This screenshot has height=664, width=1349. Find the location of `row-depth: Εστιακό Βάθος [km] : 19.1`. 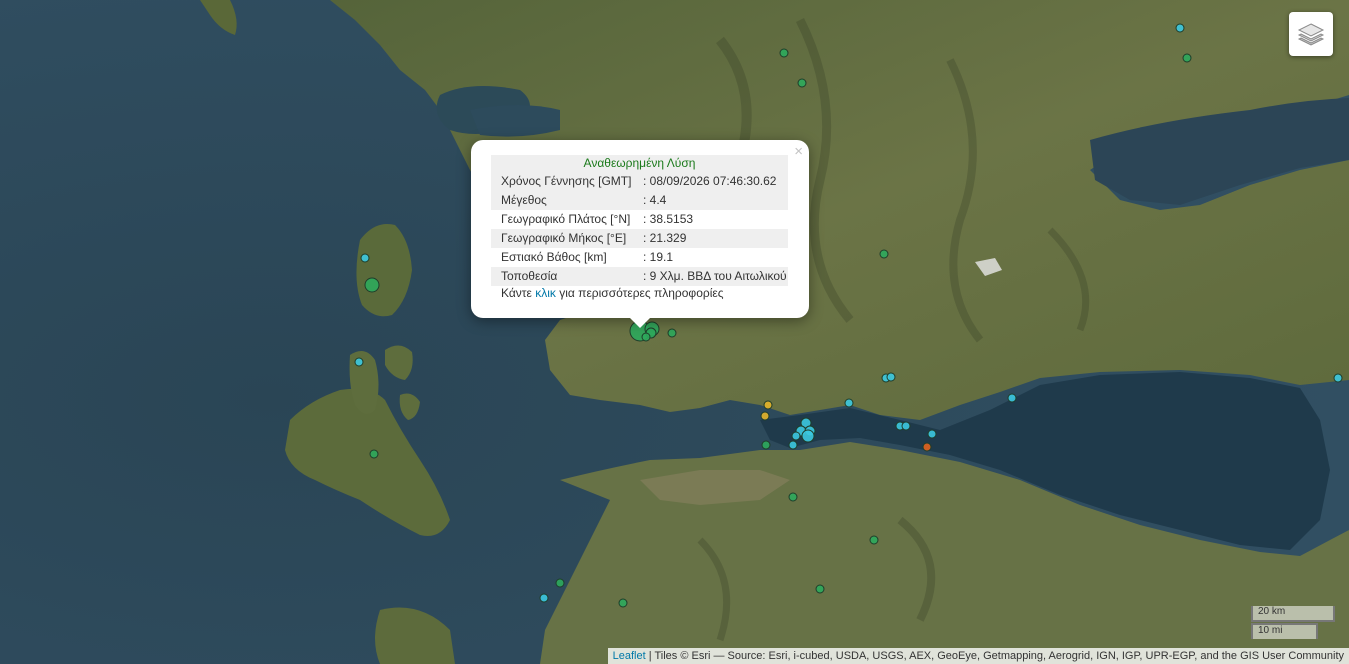

row-depth: Εστιακό Βάθος [km] : 19.1 is located at coordinates (639, 257).